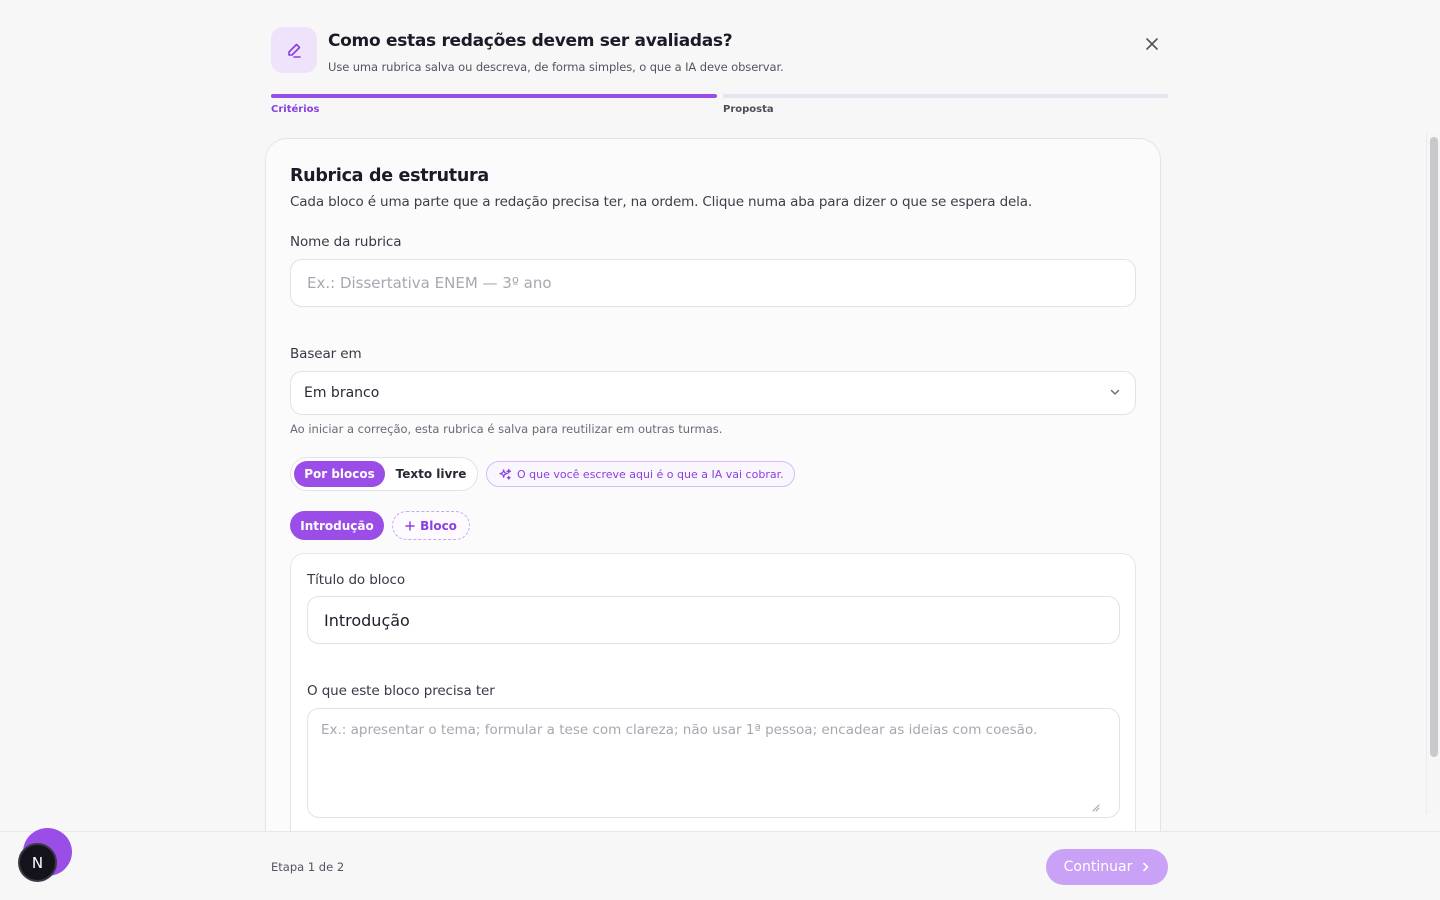 Image resolution: width=1440 pixels, height=900 pixels. I want to click on base-on-label: Basear em, so click(326, 354).